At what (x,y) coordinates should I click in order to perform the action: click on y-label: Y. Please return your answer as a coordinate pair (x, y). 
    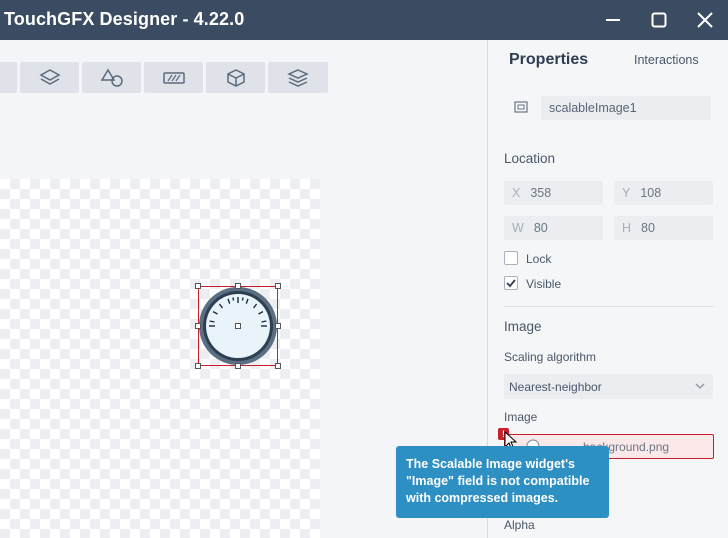
    Looking at the image, I should click on (626, 193).